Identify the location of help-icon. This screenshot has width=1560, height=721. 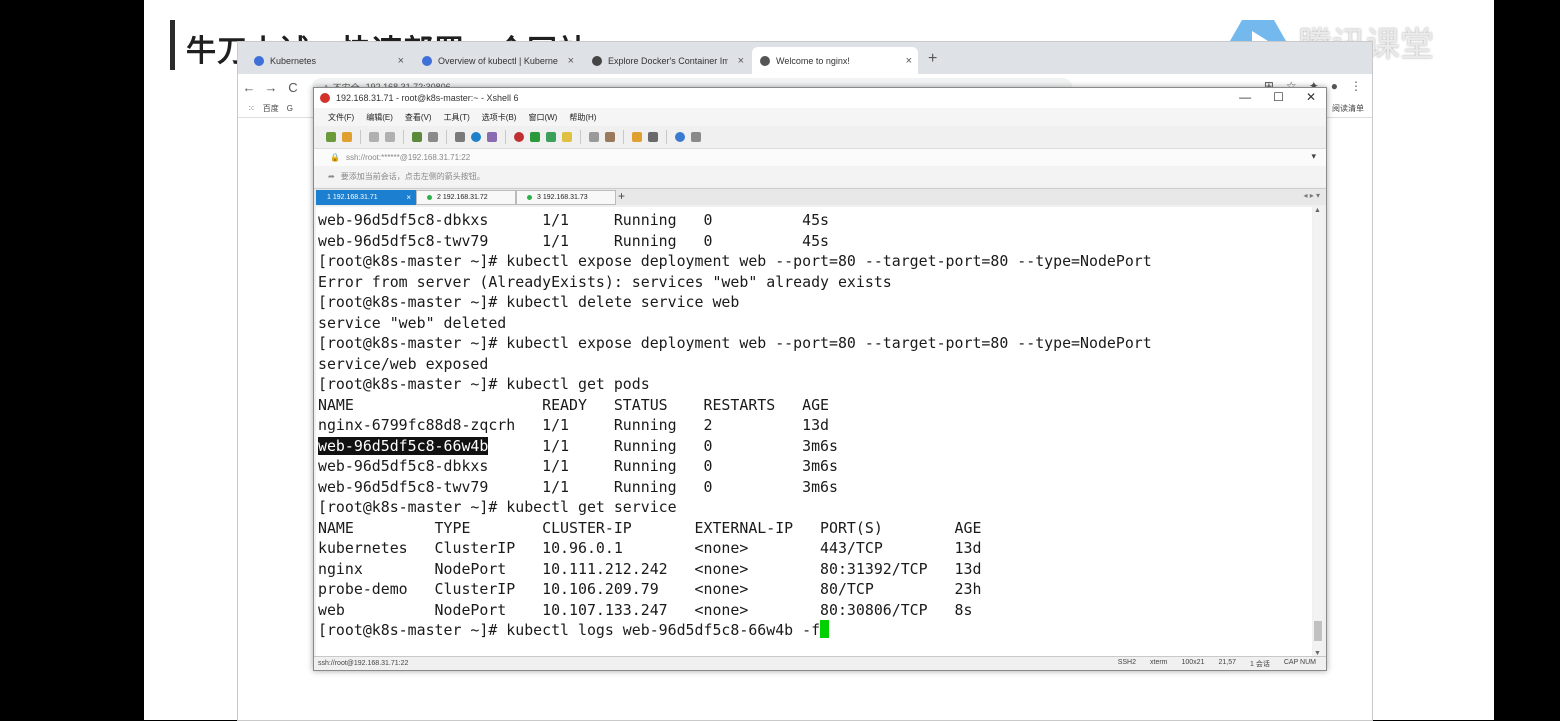
(680, 137).